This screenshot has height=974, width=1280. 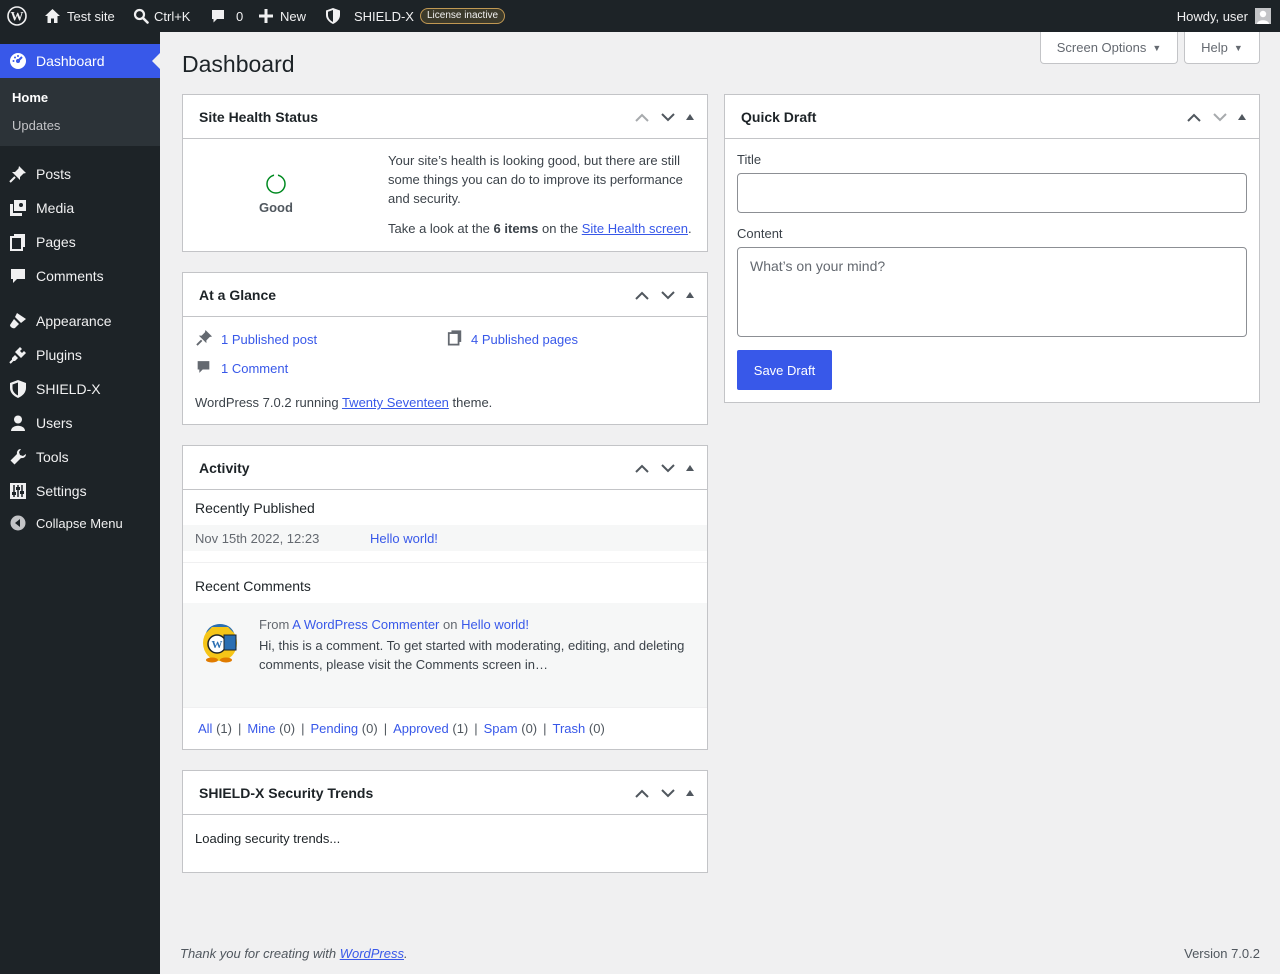 What do you see at coordinates (1224, 16) in the screenshot?
I see `account-menu: Howdy, user` at bounding box center [1224, 16].